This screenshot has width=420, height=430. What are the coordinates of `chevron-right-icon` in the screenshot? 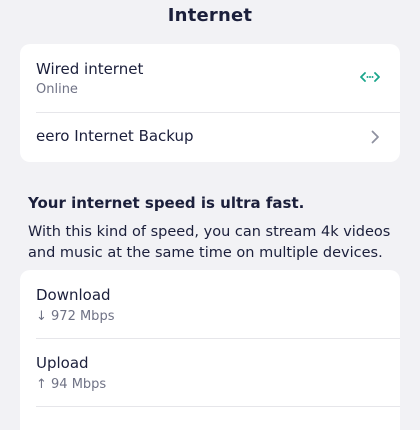 It's located at (375, 137).